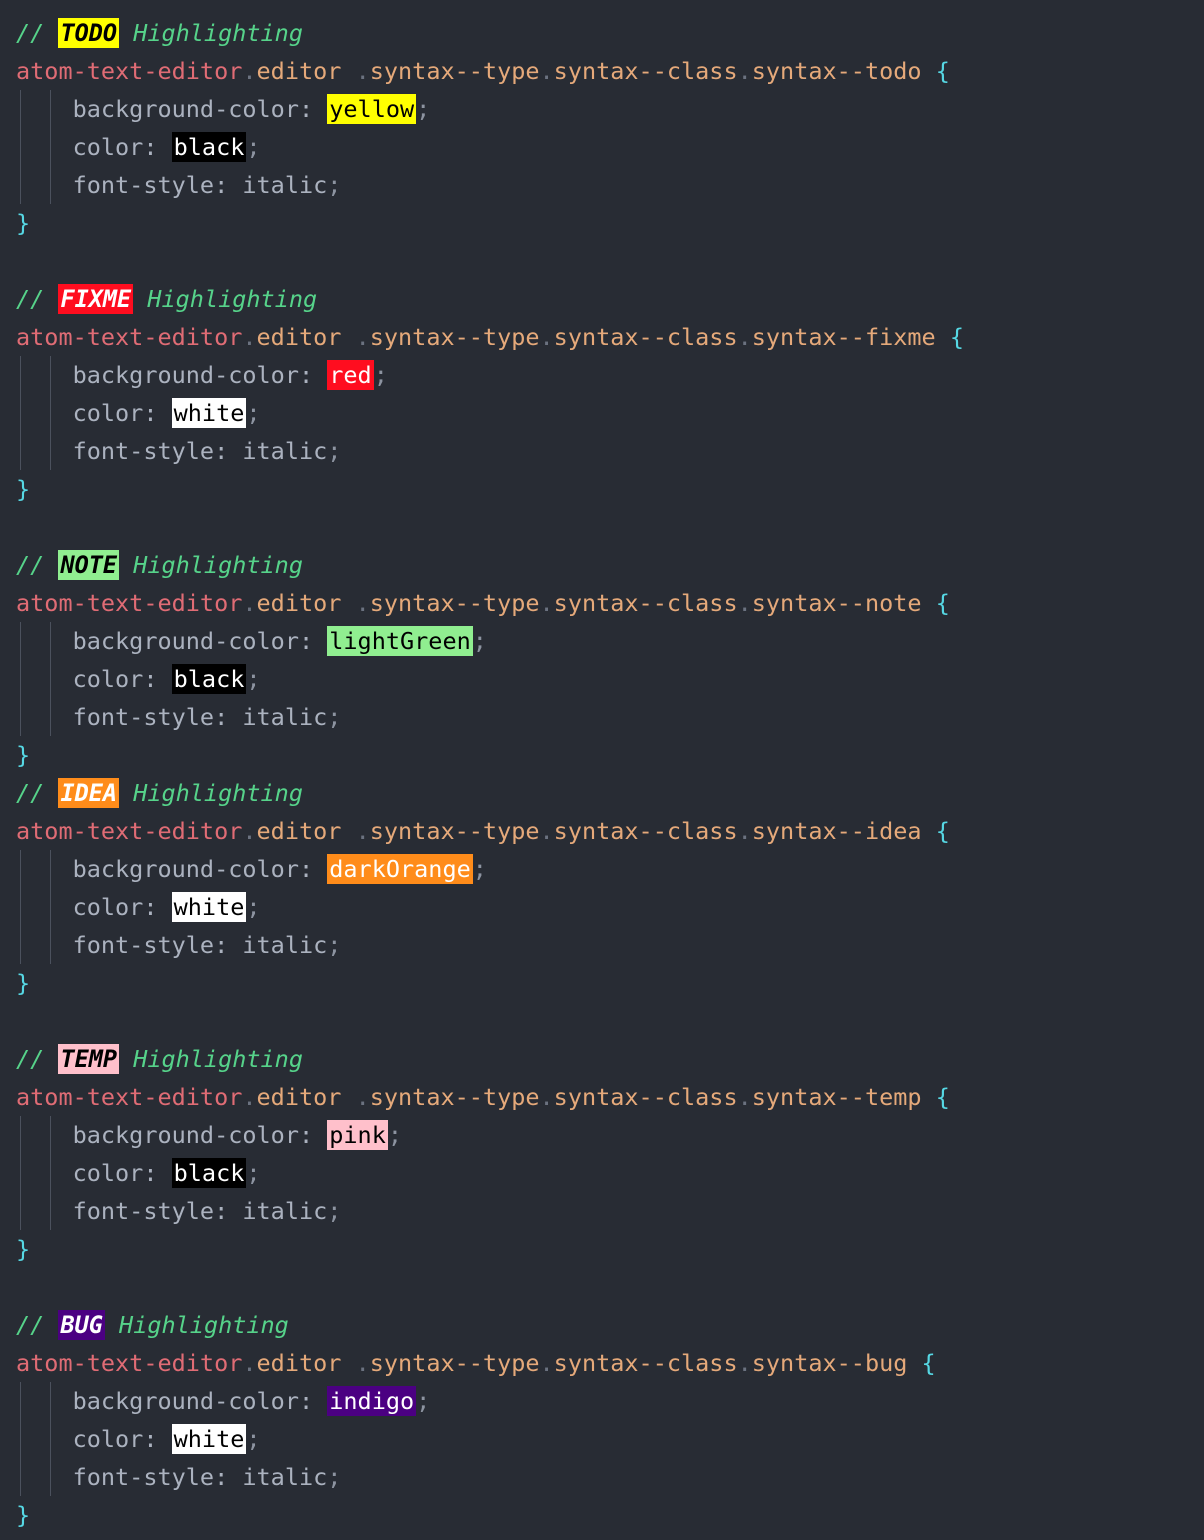 This screenshot has height=1540, width=1204. I want to click on selector-tag: atom-text-editor, so click(129, 831).